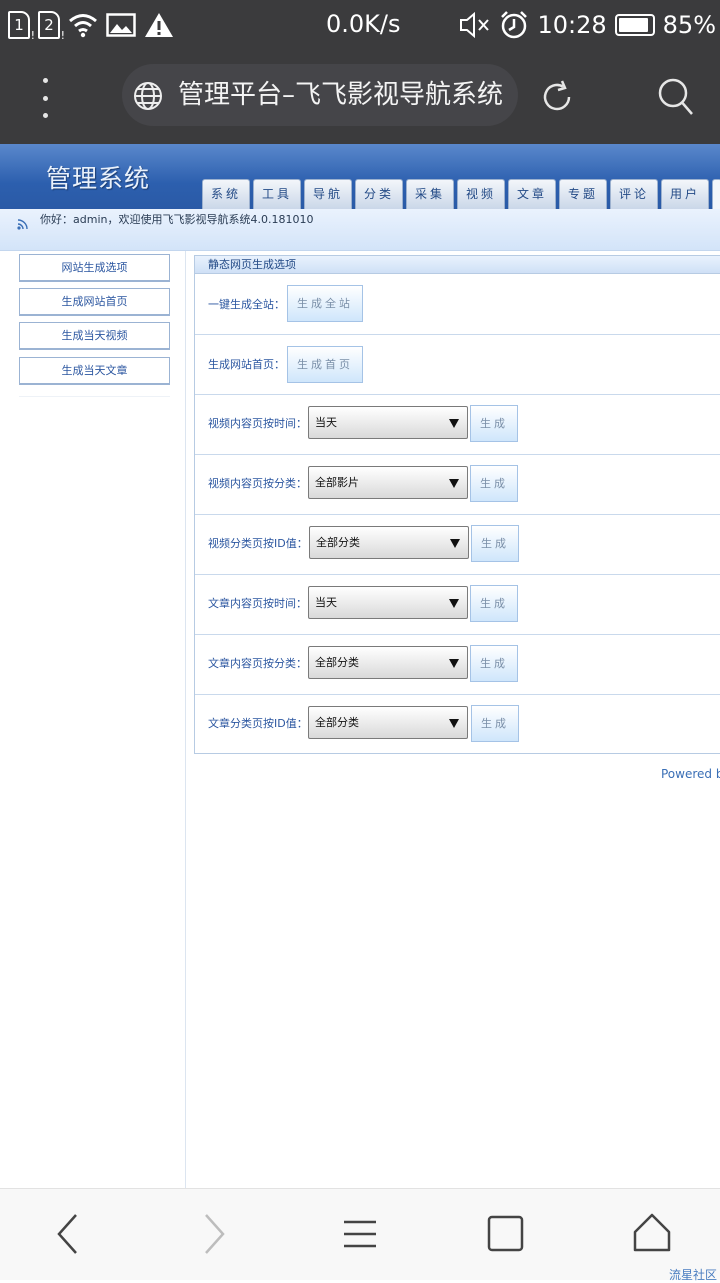  Describe the element at coordinates (257, 603) in the screenshot. I see `row-label: 文章内容页按时间：` at that location.